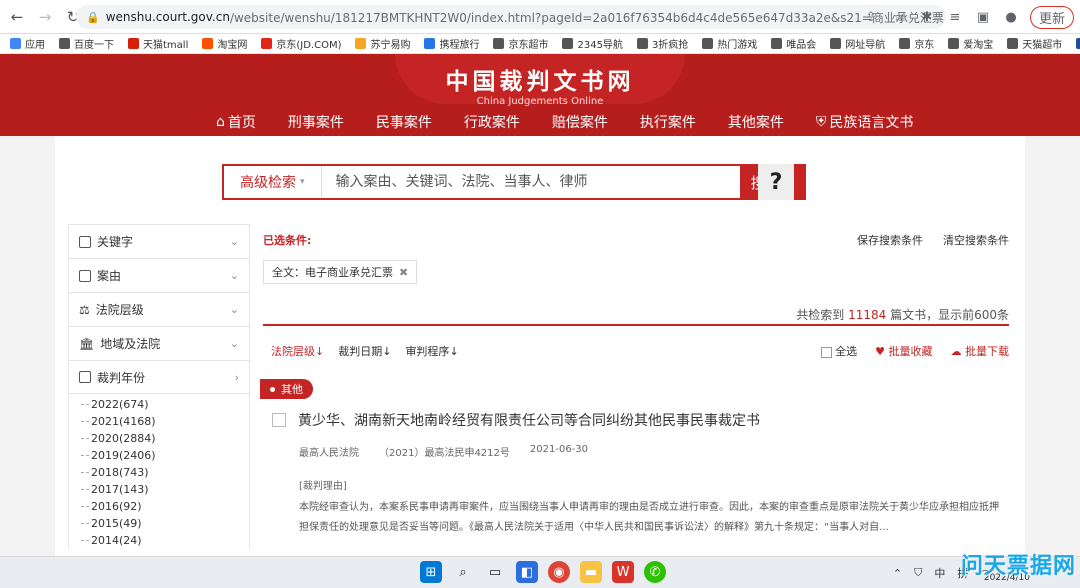 This screenshot has height=588, width=1080. I want to click on case-court: 最高人民法院, so click(329, 453).